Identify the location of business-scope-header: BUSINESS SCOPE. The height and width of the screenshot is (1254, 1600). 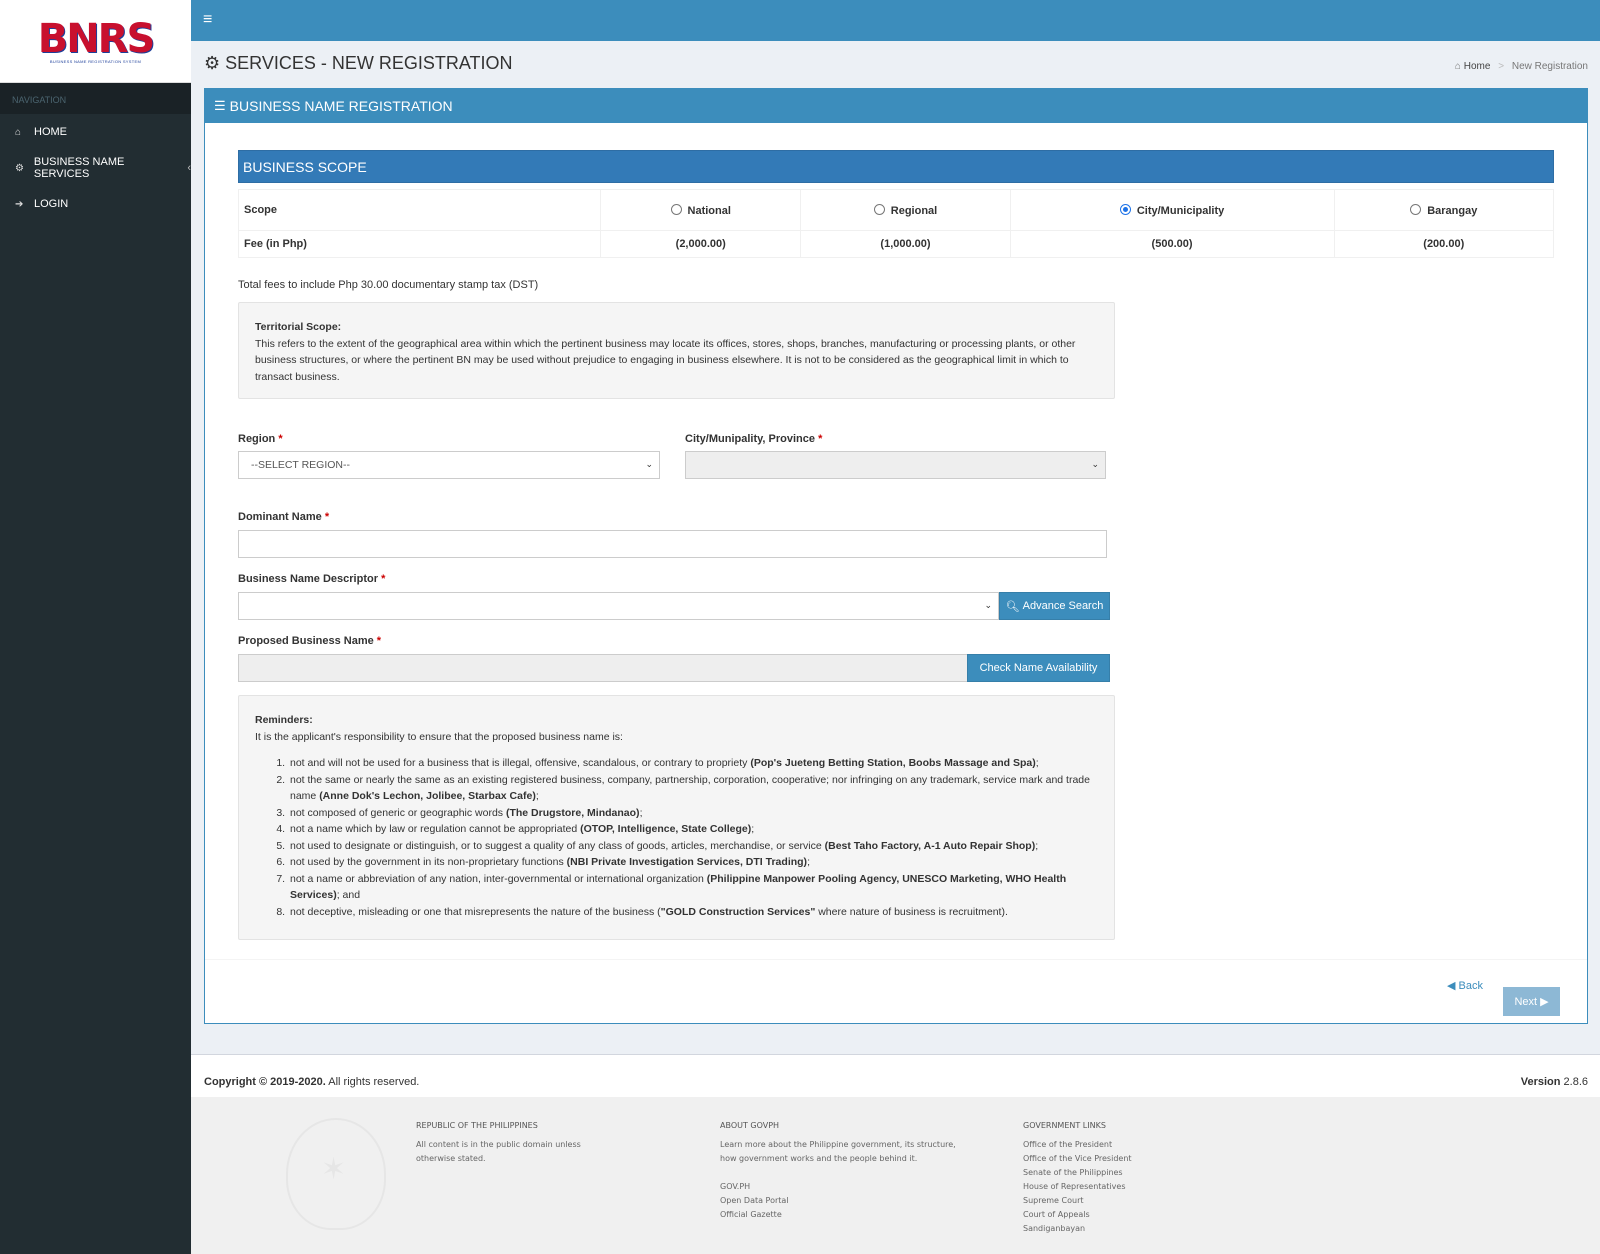
(896, 166).